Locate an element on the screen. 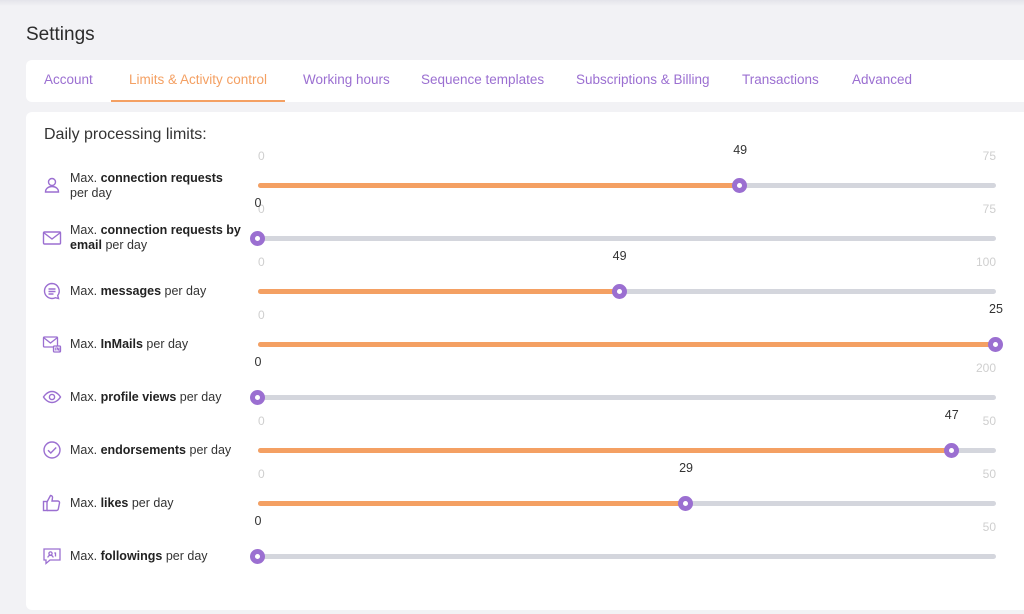  limit-label: Max. endorsements per day is located at coordinates (151, 450).